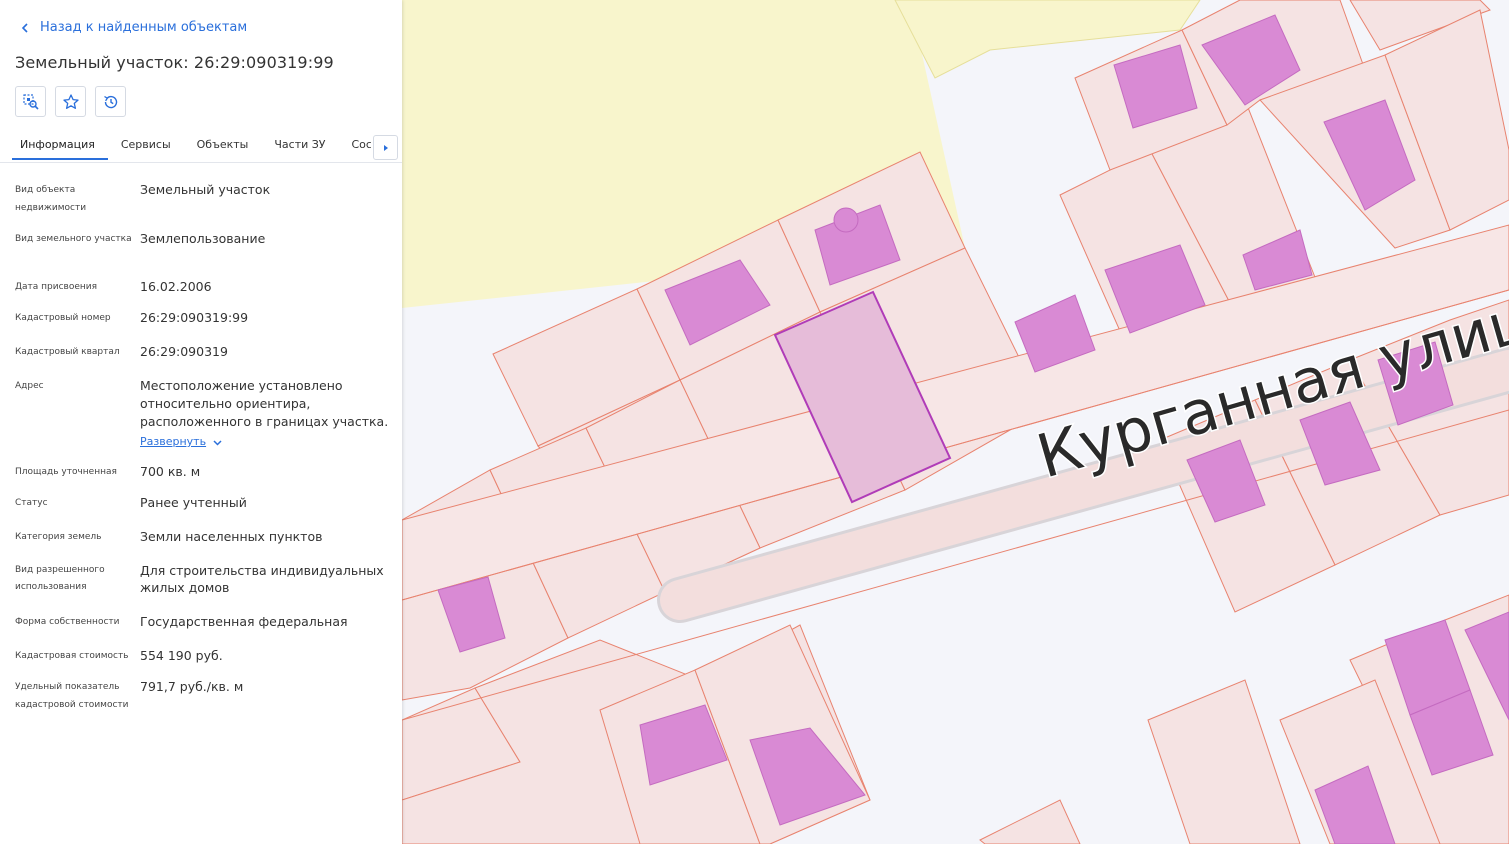 The height and width of the screenshot is (844, 1509). I want to click on property-value: Земельный участок, so click(205, 189).